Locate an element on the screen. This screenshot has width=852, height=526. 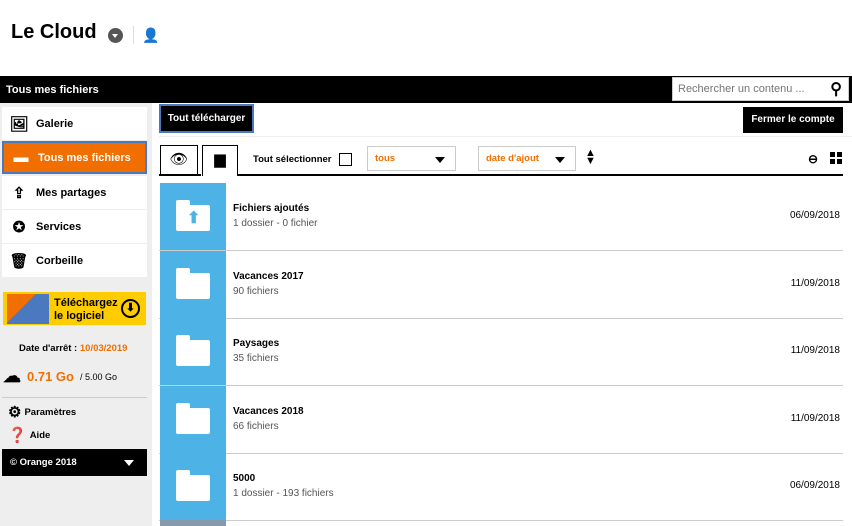
download-icon: ⬇ is located at coordinates (130, 308).